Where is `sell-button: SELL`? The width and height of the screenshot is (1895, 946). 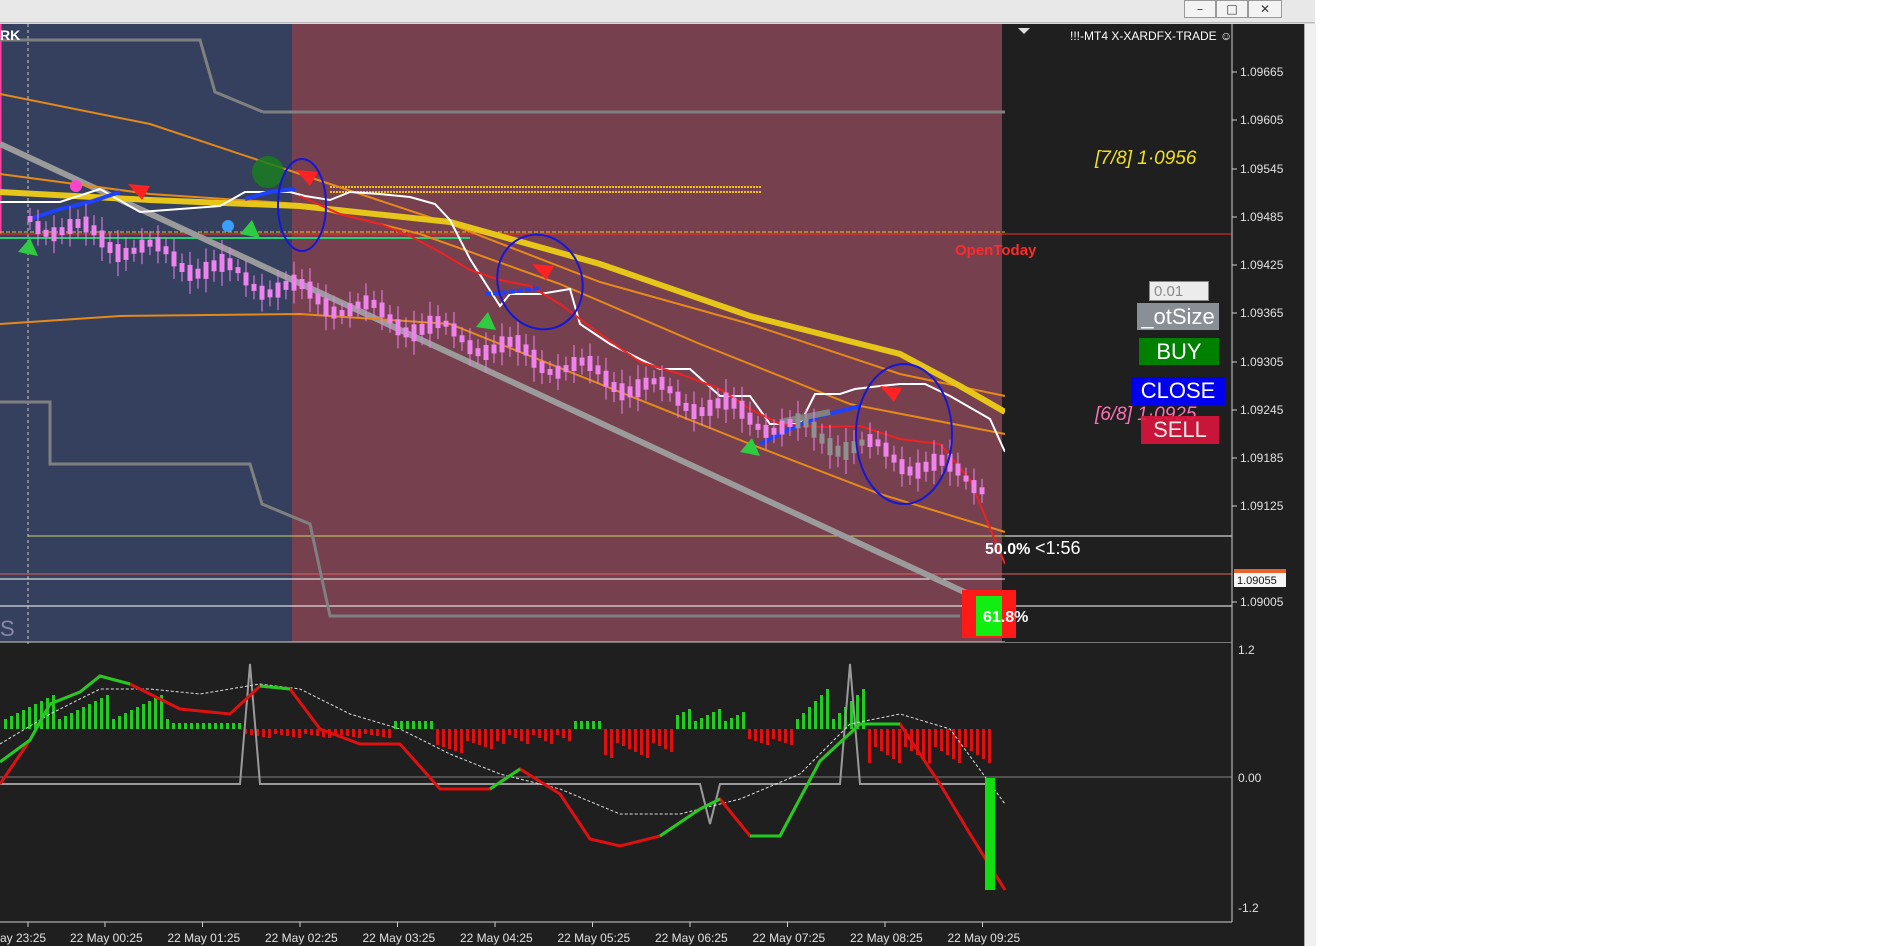
sell-button: SELL is located at coordinates (1180, 430).